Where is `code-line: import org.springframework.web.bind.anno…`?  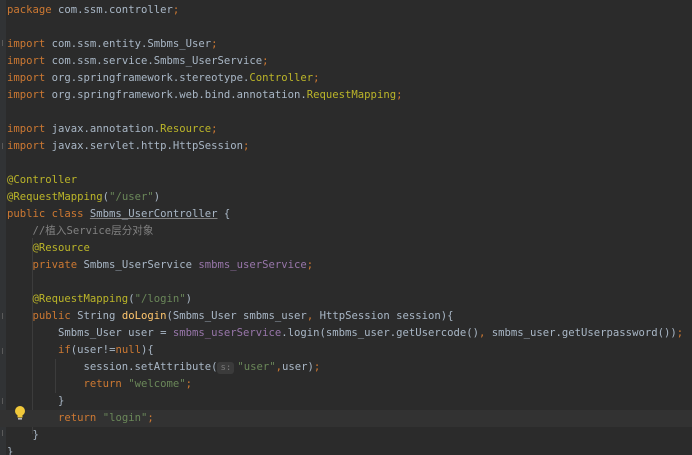 code-line: import org.springframework.web.bind.anno… is located at coordinates (346, 95).